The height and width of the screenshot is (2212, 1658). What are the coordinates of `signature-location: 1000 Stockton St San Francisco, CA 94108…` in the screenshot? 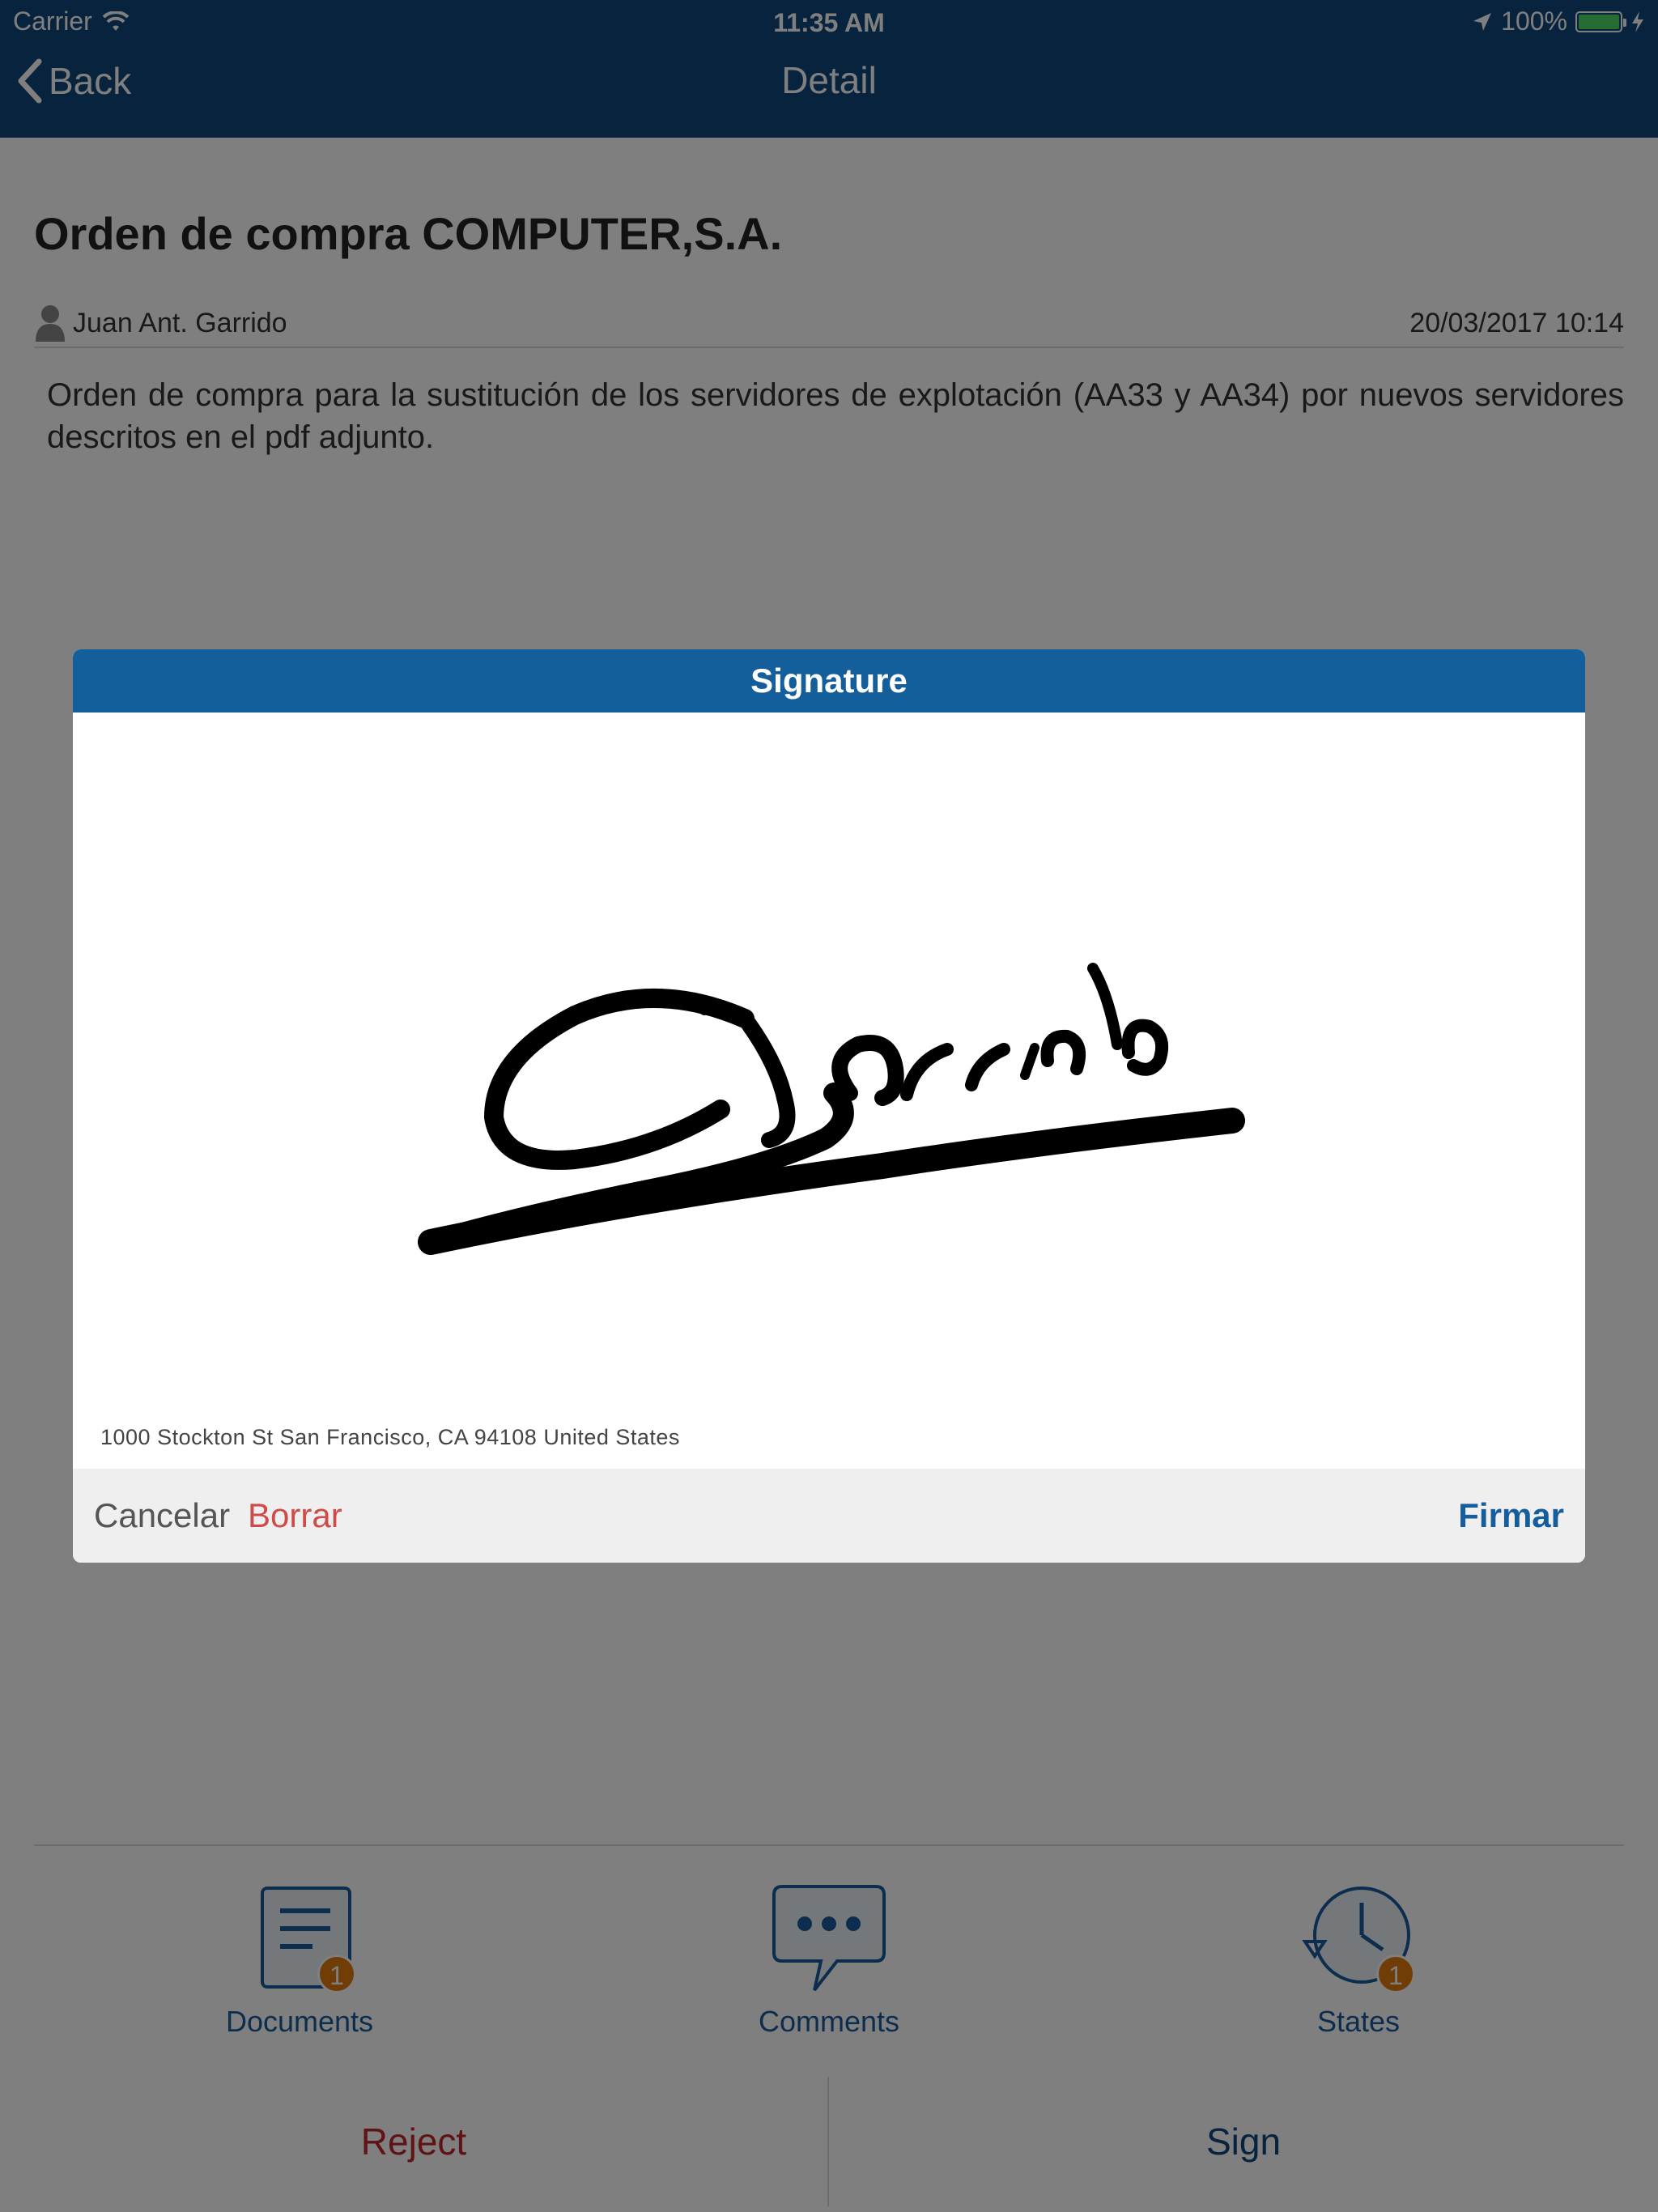 It's located at (390, 1437).